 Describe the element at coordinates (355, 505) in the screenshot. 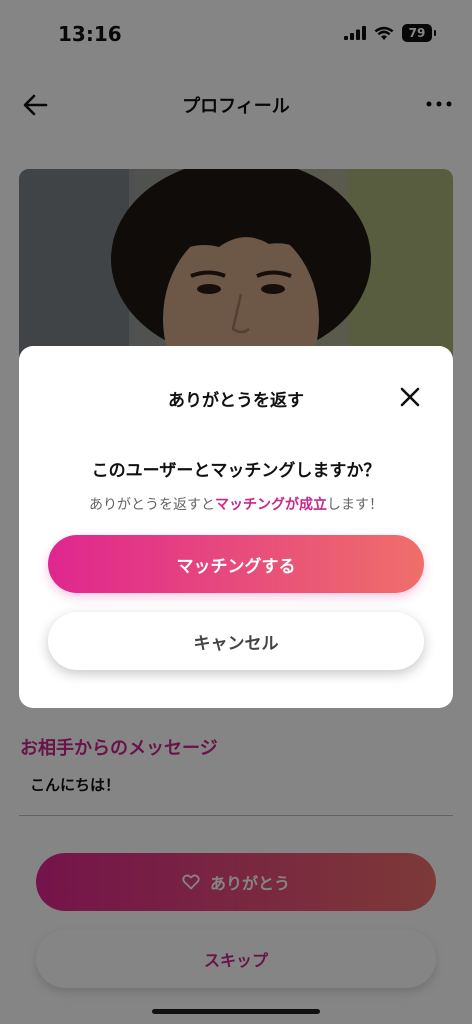

I see `modal-subtext-suffix: します！` at that location.